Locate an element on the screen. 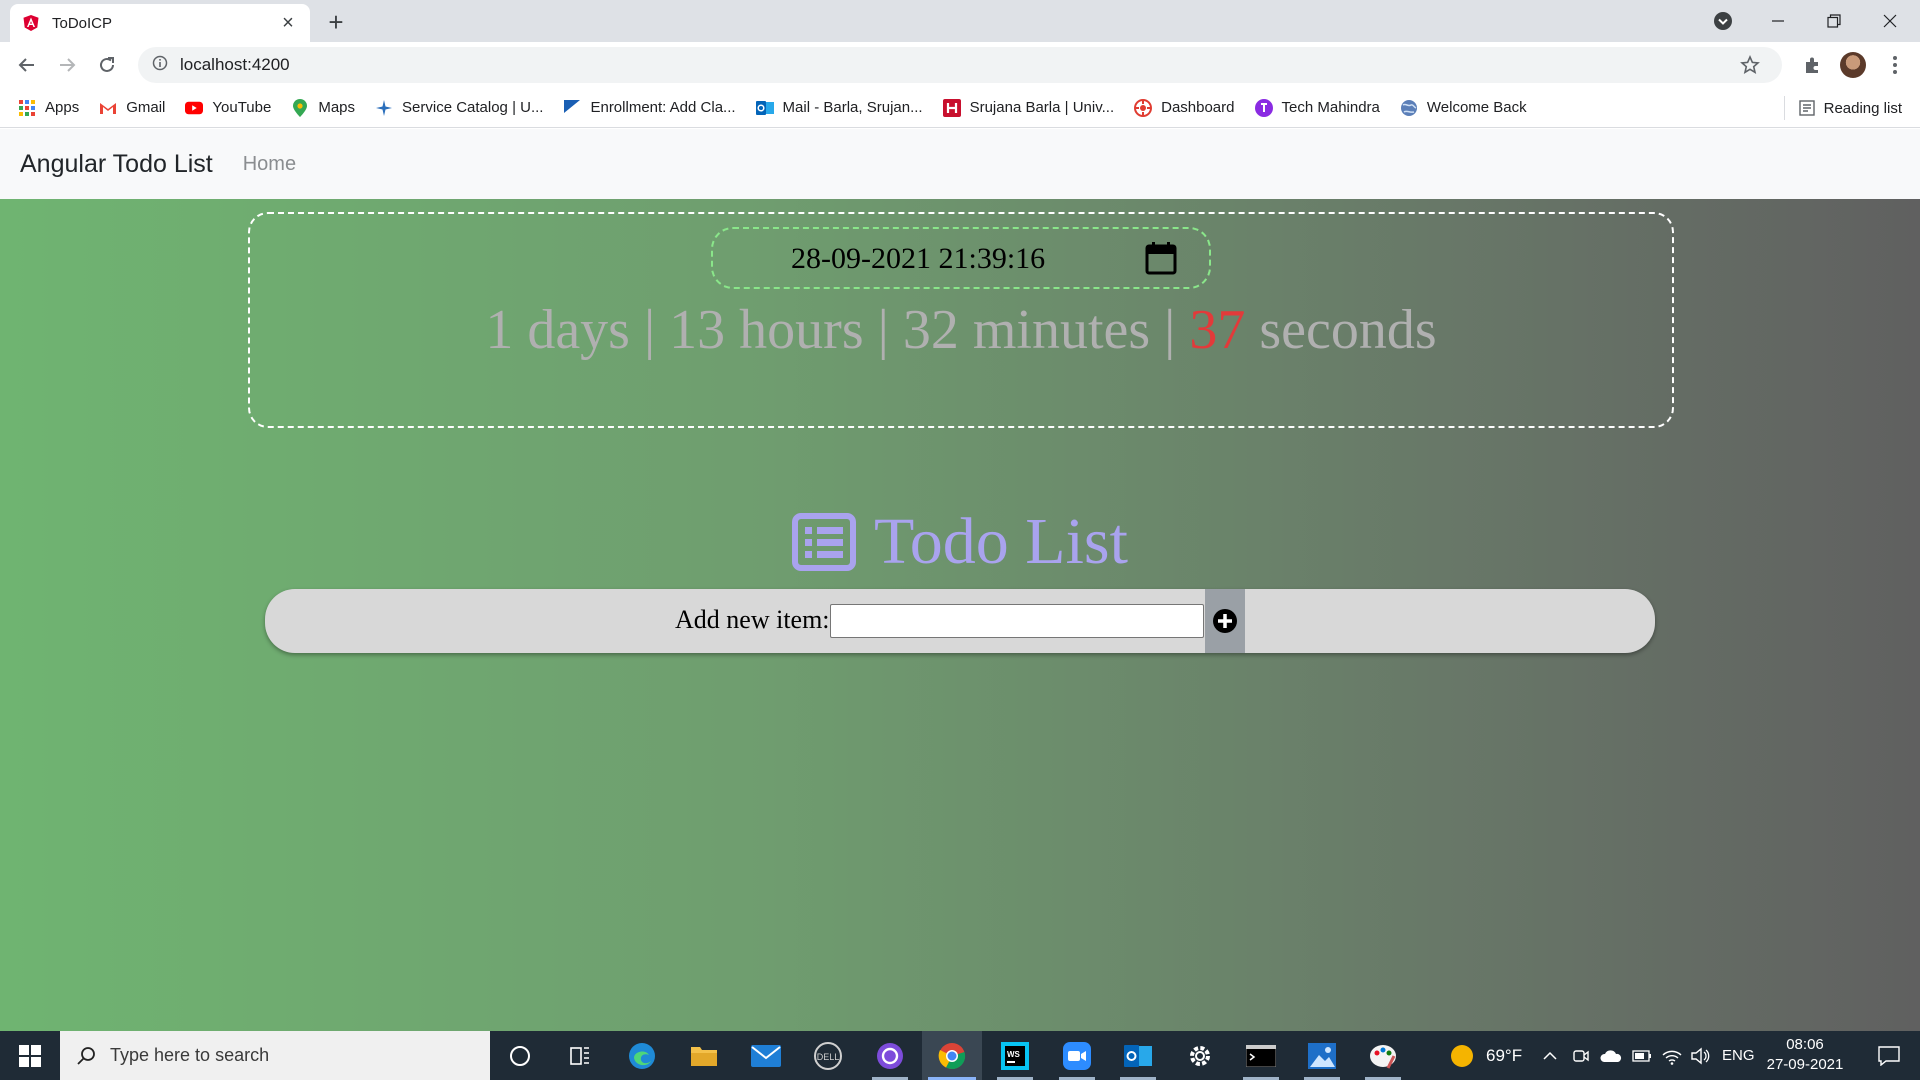 The image size is (1920, 1080). datetime-value: 28-09-2021 21:39:16 is located at coordinates (918, 258).